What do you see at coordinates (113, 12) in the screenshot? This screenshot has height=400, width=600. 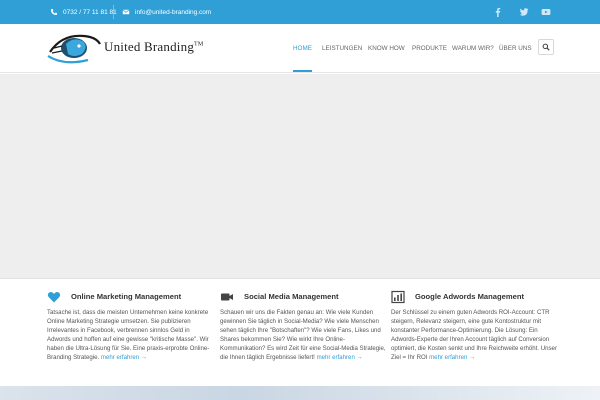 I see `topbar-divider` at bounding box center [113, 12].